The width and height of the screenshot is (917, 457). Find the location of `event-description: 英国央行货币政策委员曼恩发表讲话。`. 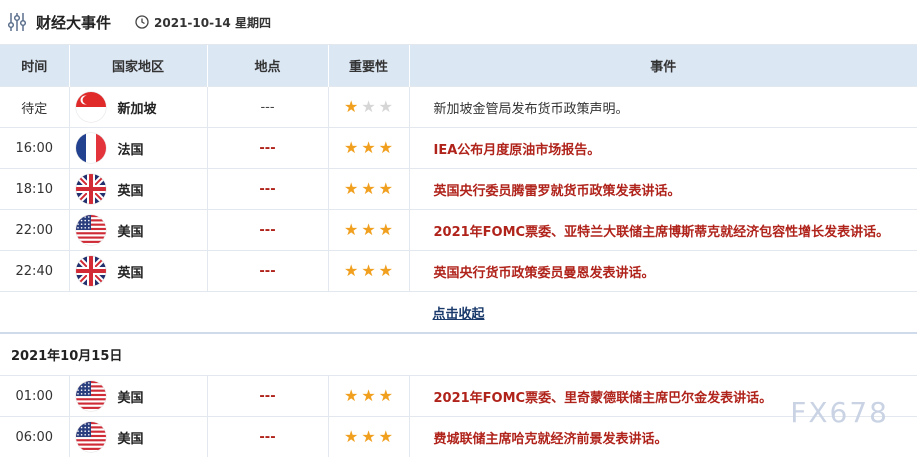

event-description: 英国央行货币政策委员曼恩发表讲话。 is located at coordinates (663, 271).